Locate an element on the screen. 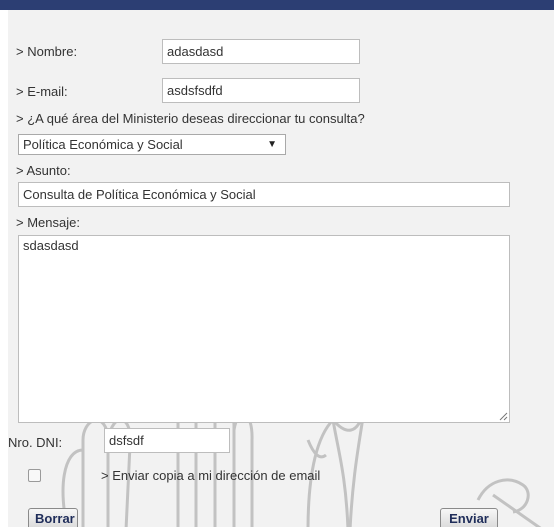  dropdown-arrow-icon: ▼ is located at coordinates (272, 144).